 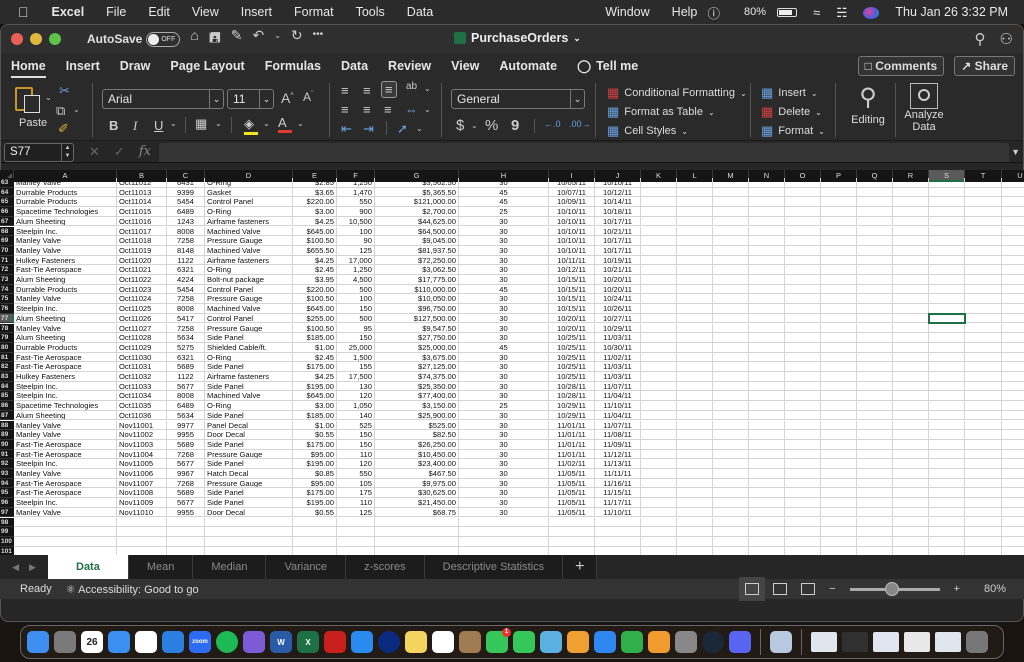 I want to click on delete-cells-button: ▦ Delete ⌄, so click(x=791, y=112).